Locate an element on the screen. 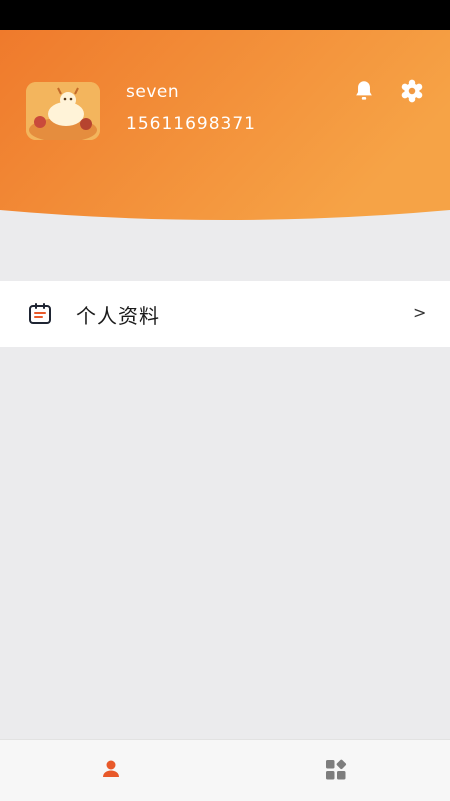 This screenshot has height=801, width=450. nav-tab-apps is located at coordinates (337, 770).